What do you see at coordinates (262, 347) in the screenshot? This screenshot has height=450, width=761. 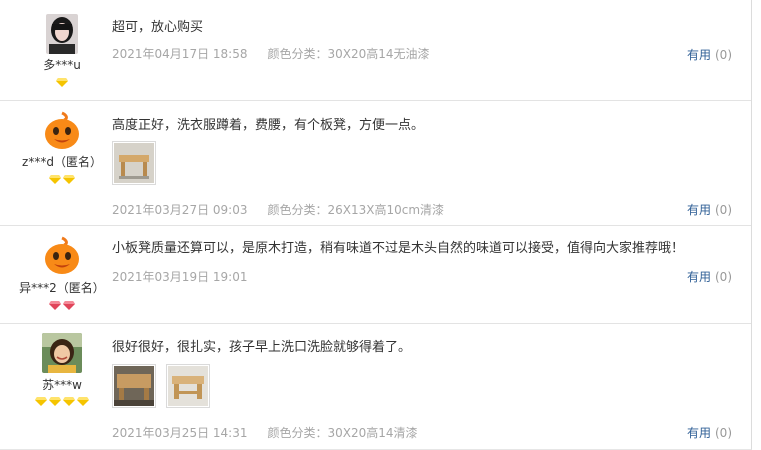 I see `review-text: 很好很好，很扎实，孩子早上洗口洗脸就够得着了。` at bounding box center [262, 347].